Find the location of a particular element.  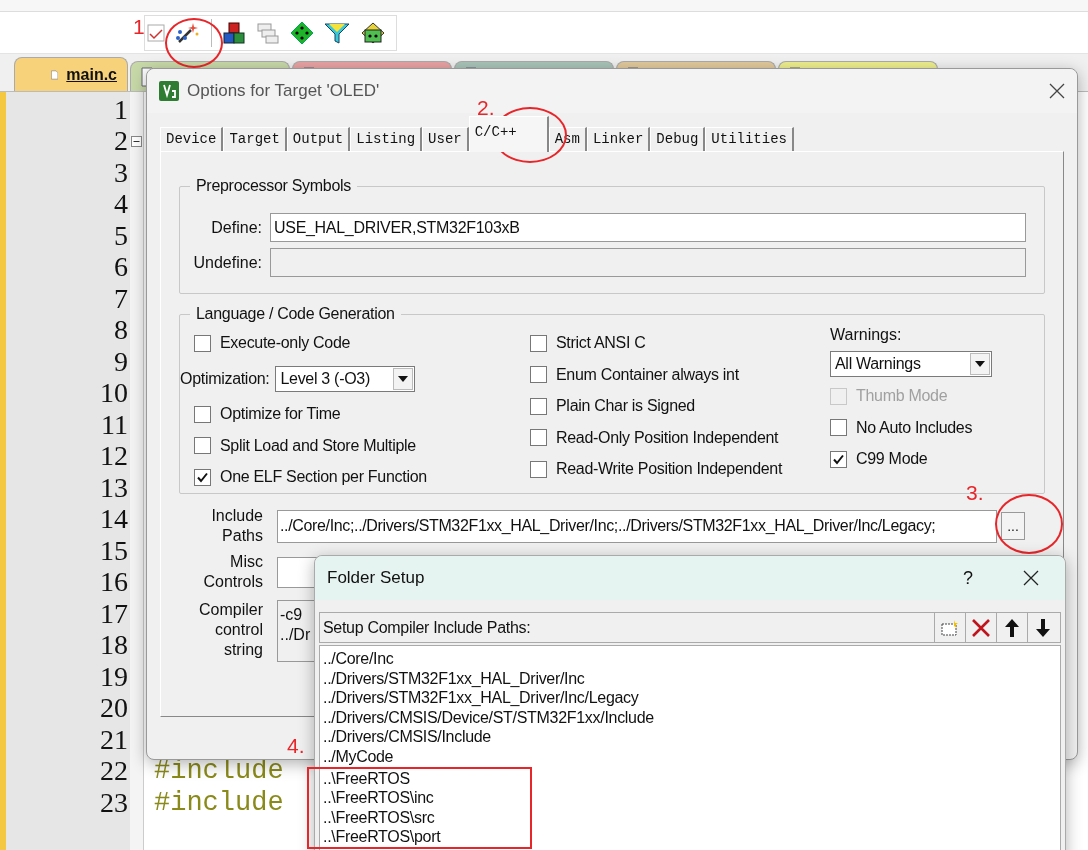

compiler-string-label: string is located at coordinates (243, 650).